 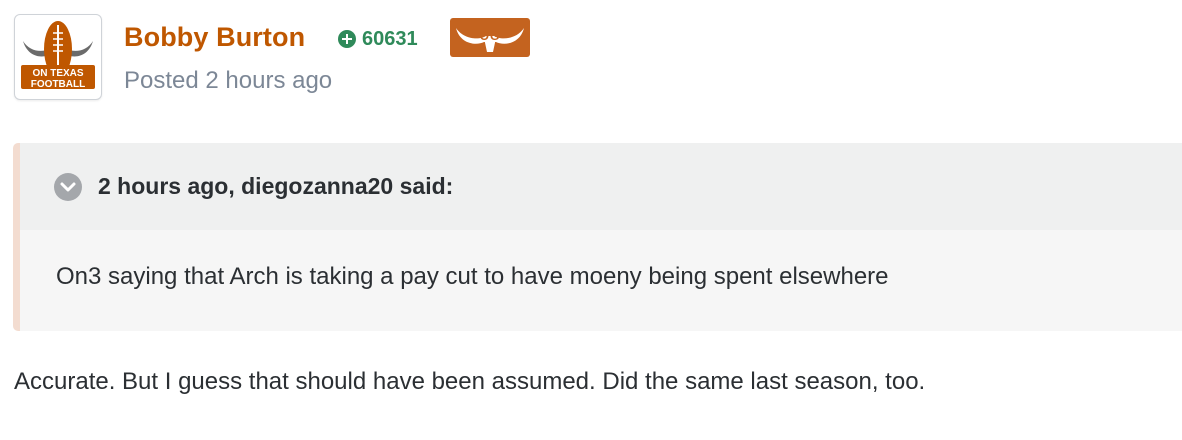 I want to click on post-timestamp: Posted 2 hours ago, so click(x=228, y=81).